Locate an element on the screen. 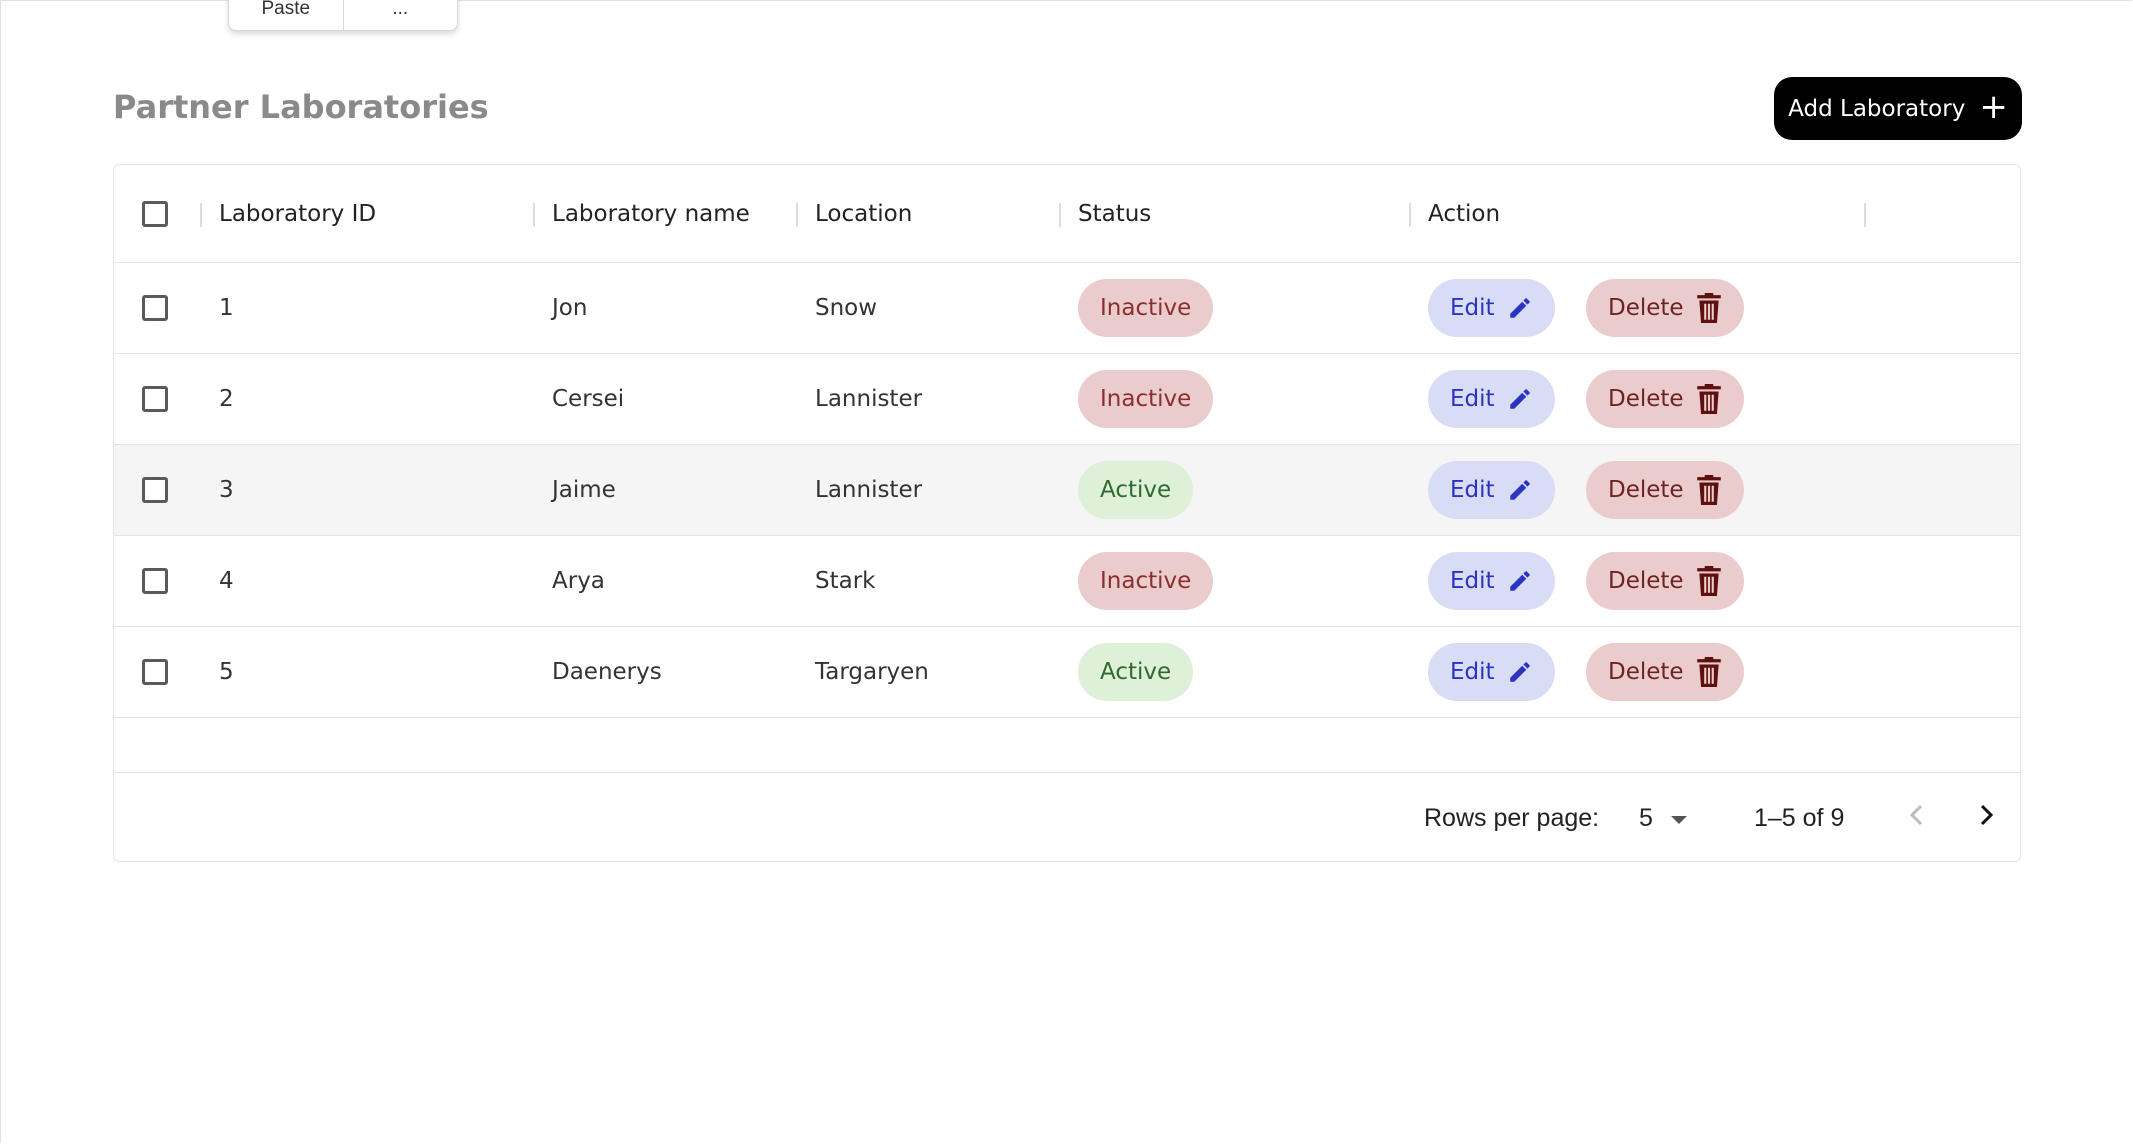  table-row: 1 Jon Snow Inactive Edit Delete is located at coordinates (1067, 308).